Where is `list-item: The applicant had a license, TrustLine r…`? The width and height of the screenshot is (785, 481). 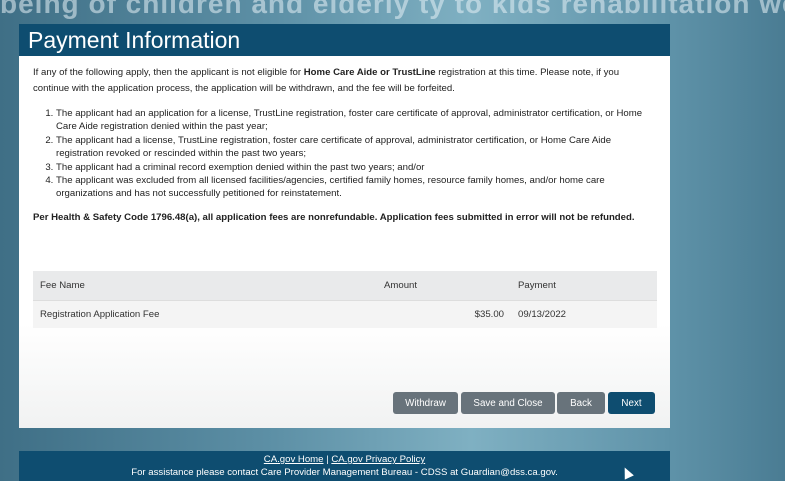
list-item: The applicant had a license, TrustLine r… is located at coordinates (356, 147).